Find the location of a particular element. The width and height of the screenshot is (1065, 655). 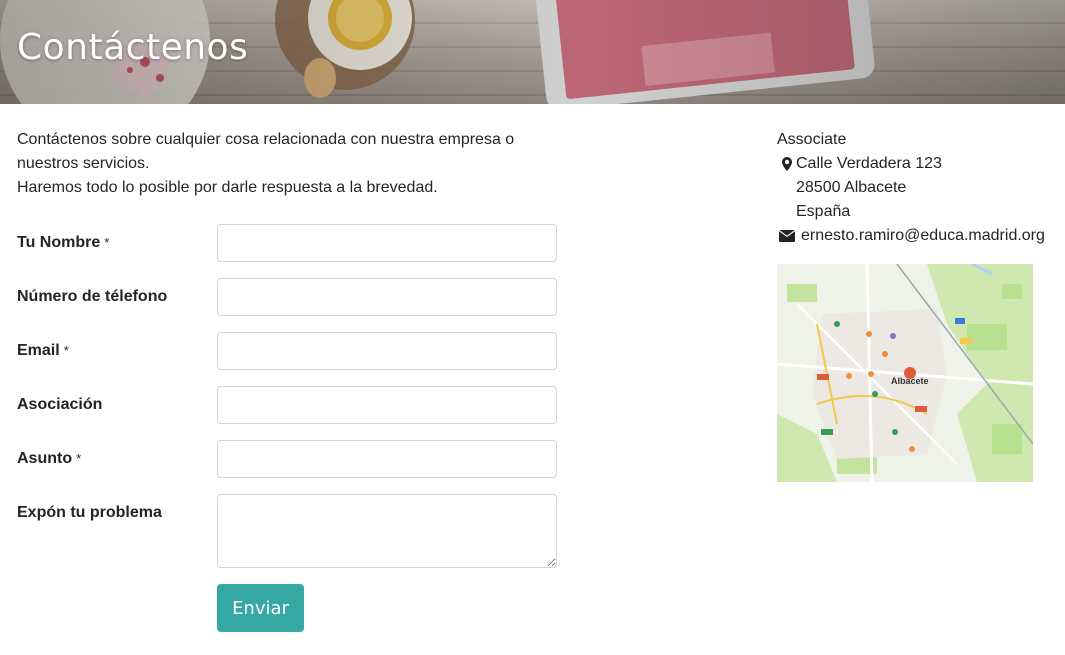

problem-label: Expón tu problema is located at coordinates (89, 512).